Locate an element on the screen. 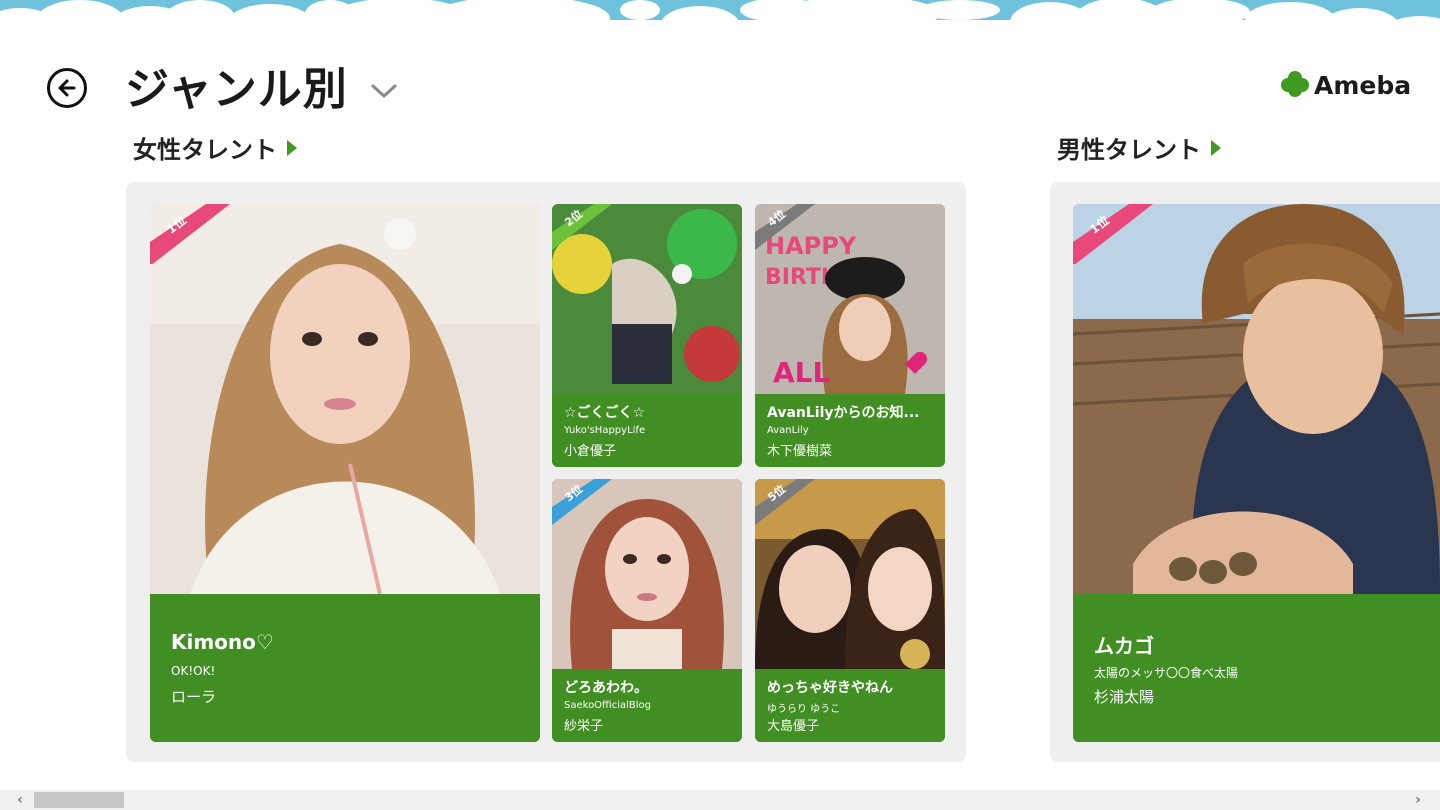 This screenshot has height=810, width=1440. blog-name: OK!OK! is located at coordinates (193, 671).